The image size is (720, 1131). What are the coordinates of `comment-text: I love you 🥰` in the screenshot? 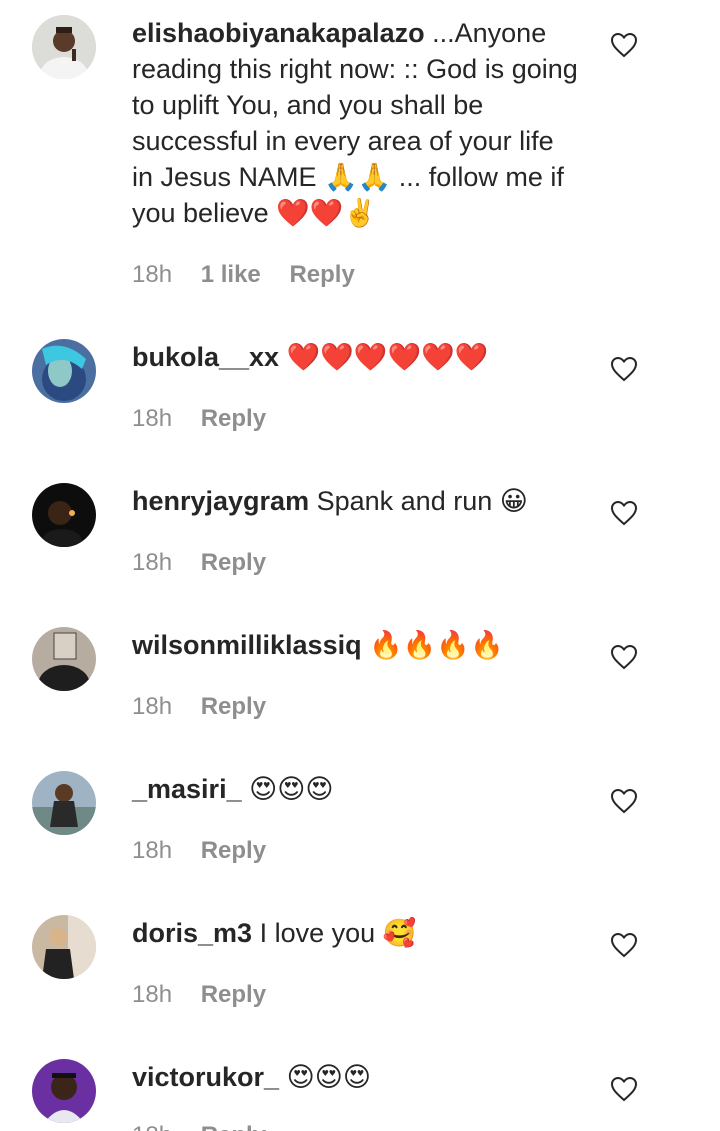 It's located at (338, 933).